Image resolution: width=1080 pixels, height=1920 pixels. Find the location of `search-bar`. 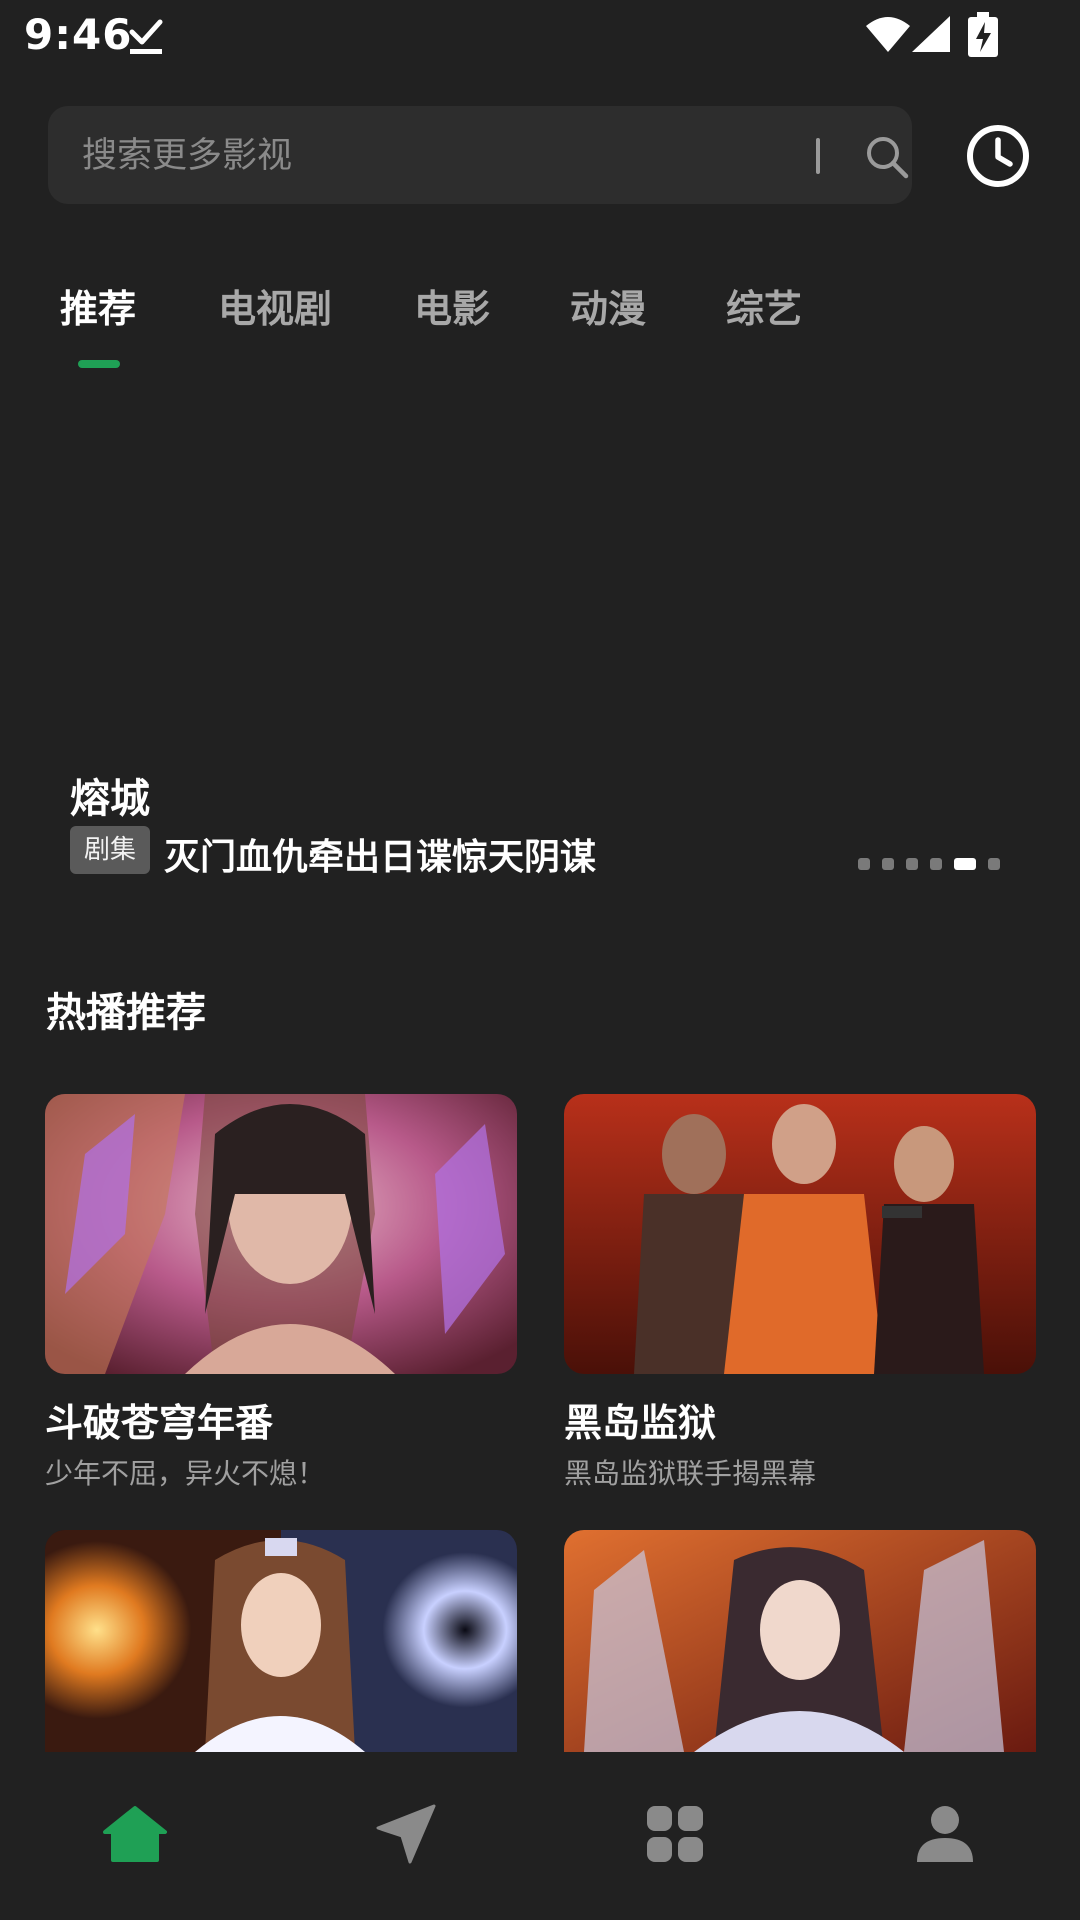

search-bar is located at coordinates (480, 155).